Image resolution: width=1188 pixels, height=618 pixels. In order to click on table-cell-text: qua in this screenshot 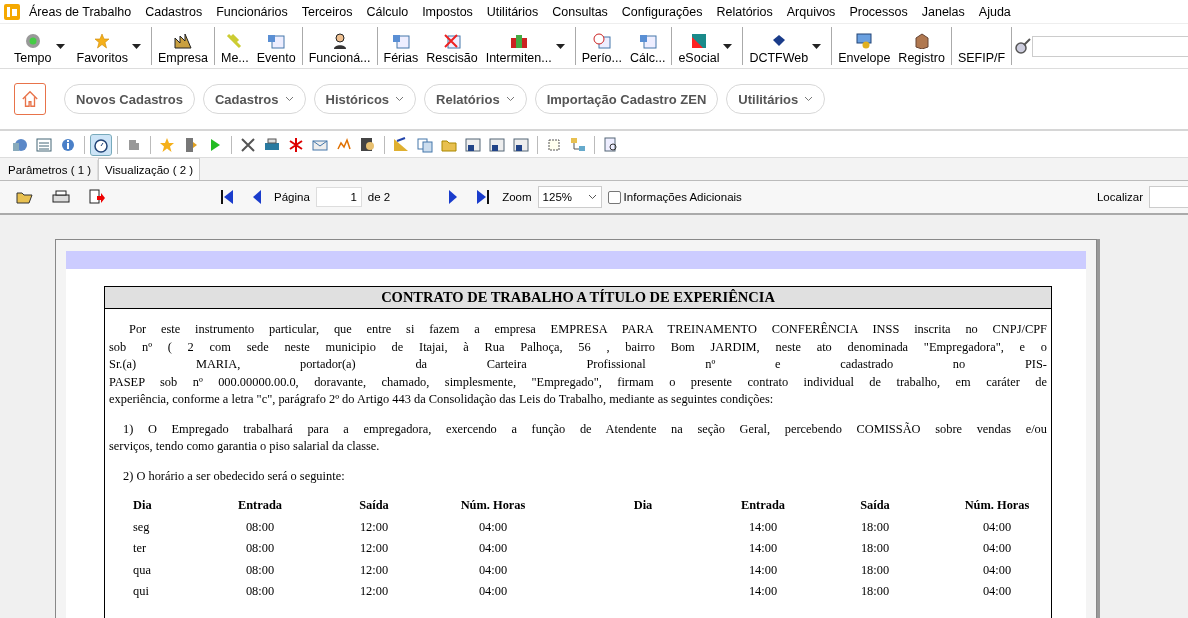, I will do `click(142, 570)`.